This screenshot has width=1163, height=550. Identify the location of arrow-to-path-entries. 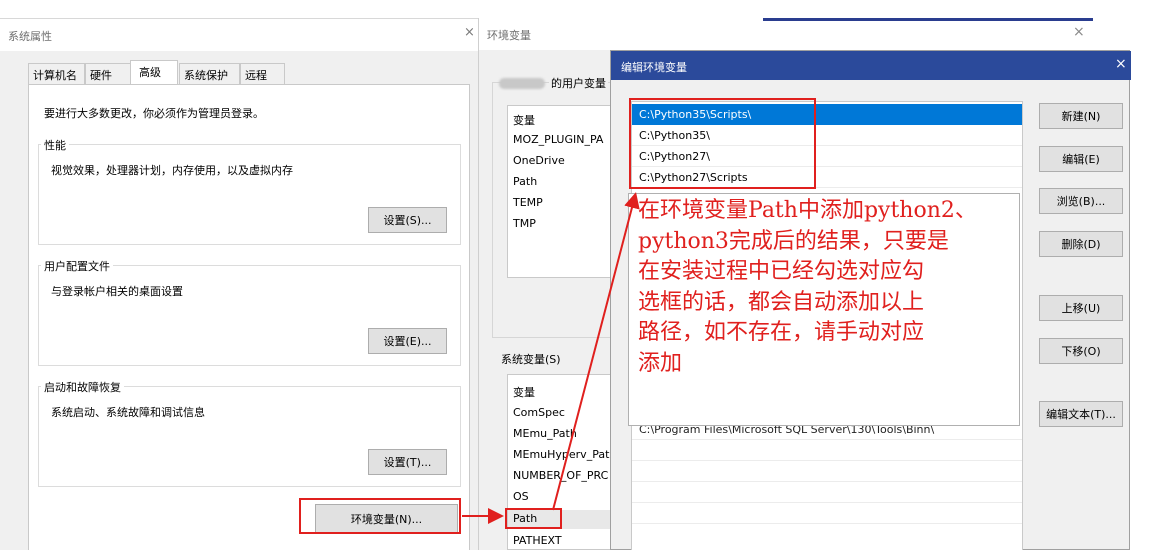
(596, 351).